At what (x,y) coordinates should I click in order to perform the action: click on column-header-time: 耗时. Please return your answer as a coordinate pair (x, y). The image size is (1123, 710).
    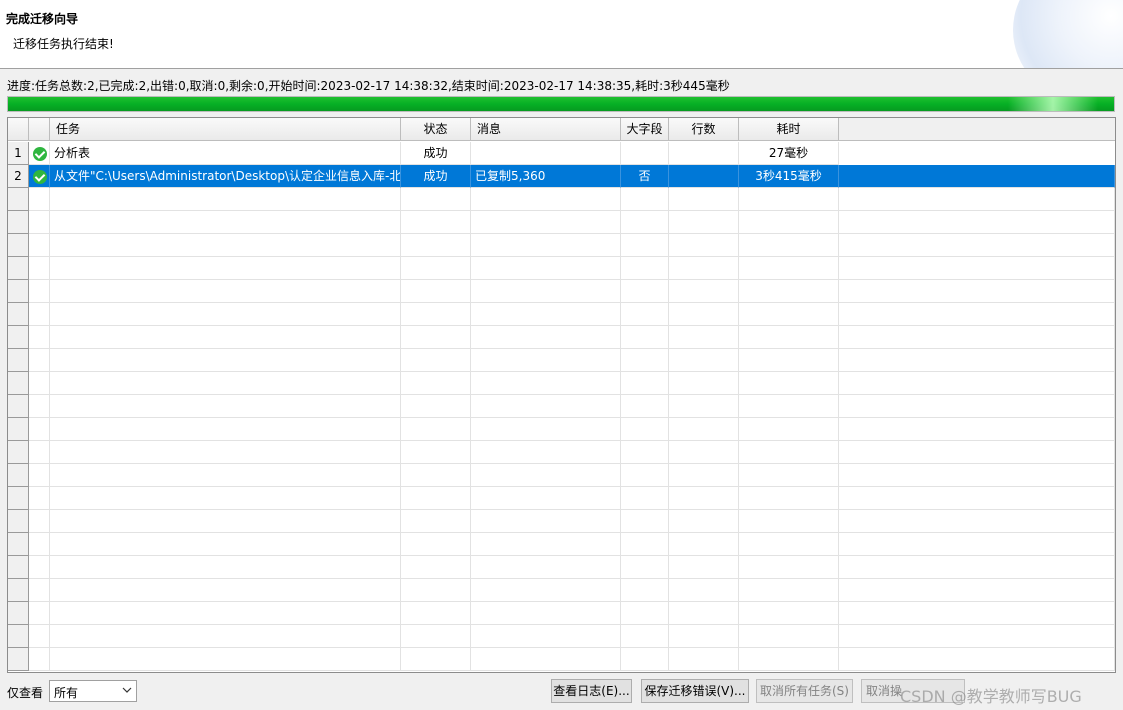
    Looking at the image, I should click on (789, 129).